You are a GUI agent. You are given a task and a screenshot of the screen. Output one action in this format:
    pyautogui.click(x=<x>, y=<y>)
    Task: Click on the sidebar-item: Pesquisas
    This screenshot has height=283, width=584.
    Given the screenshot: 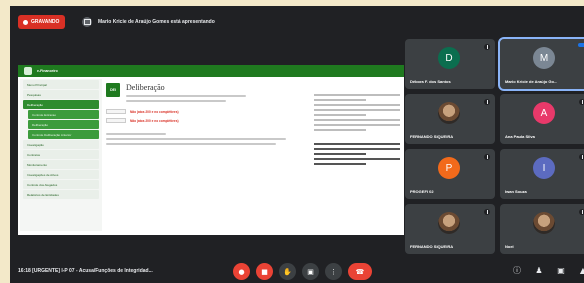 What is the action you would take?
    pyautogui.click(x=61, y=94)
    